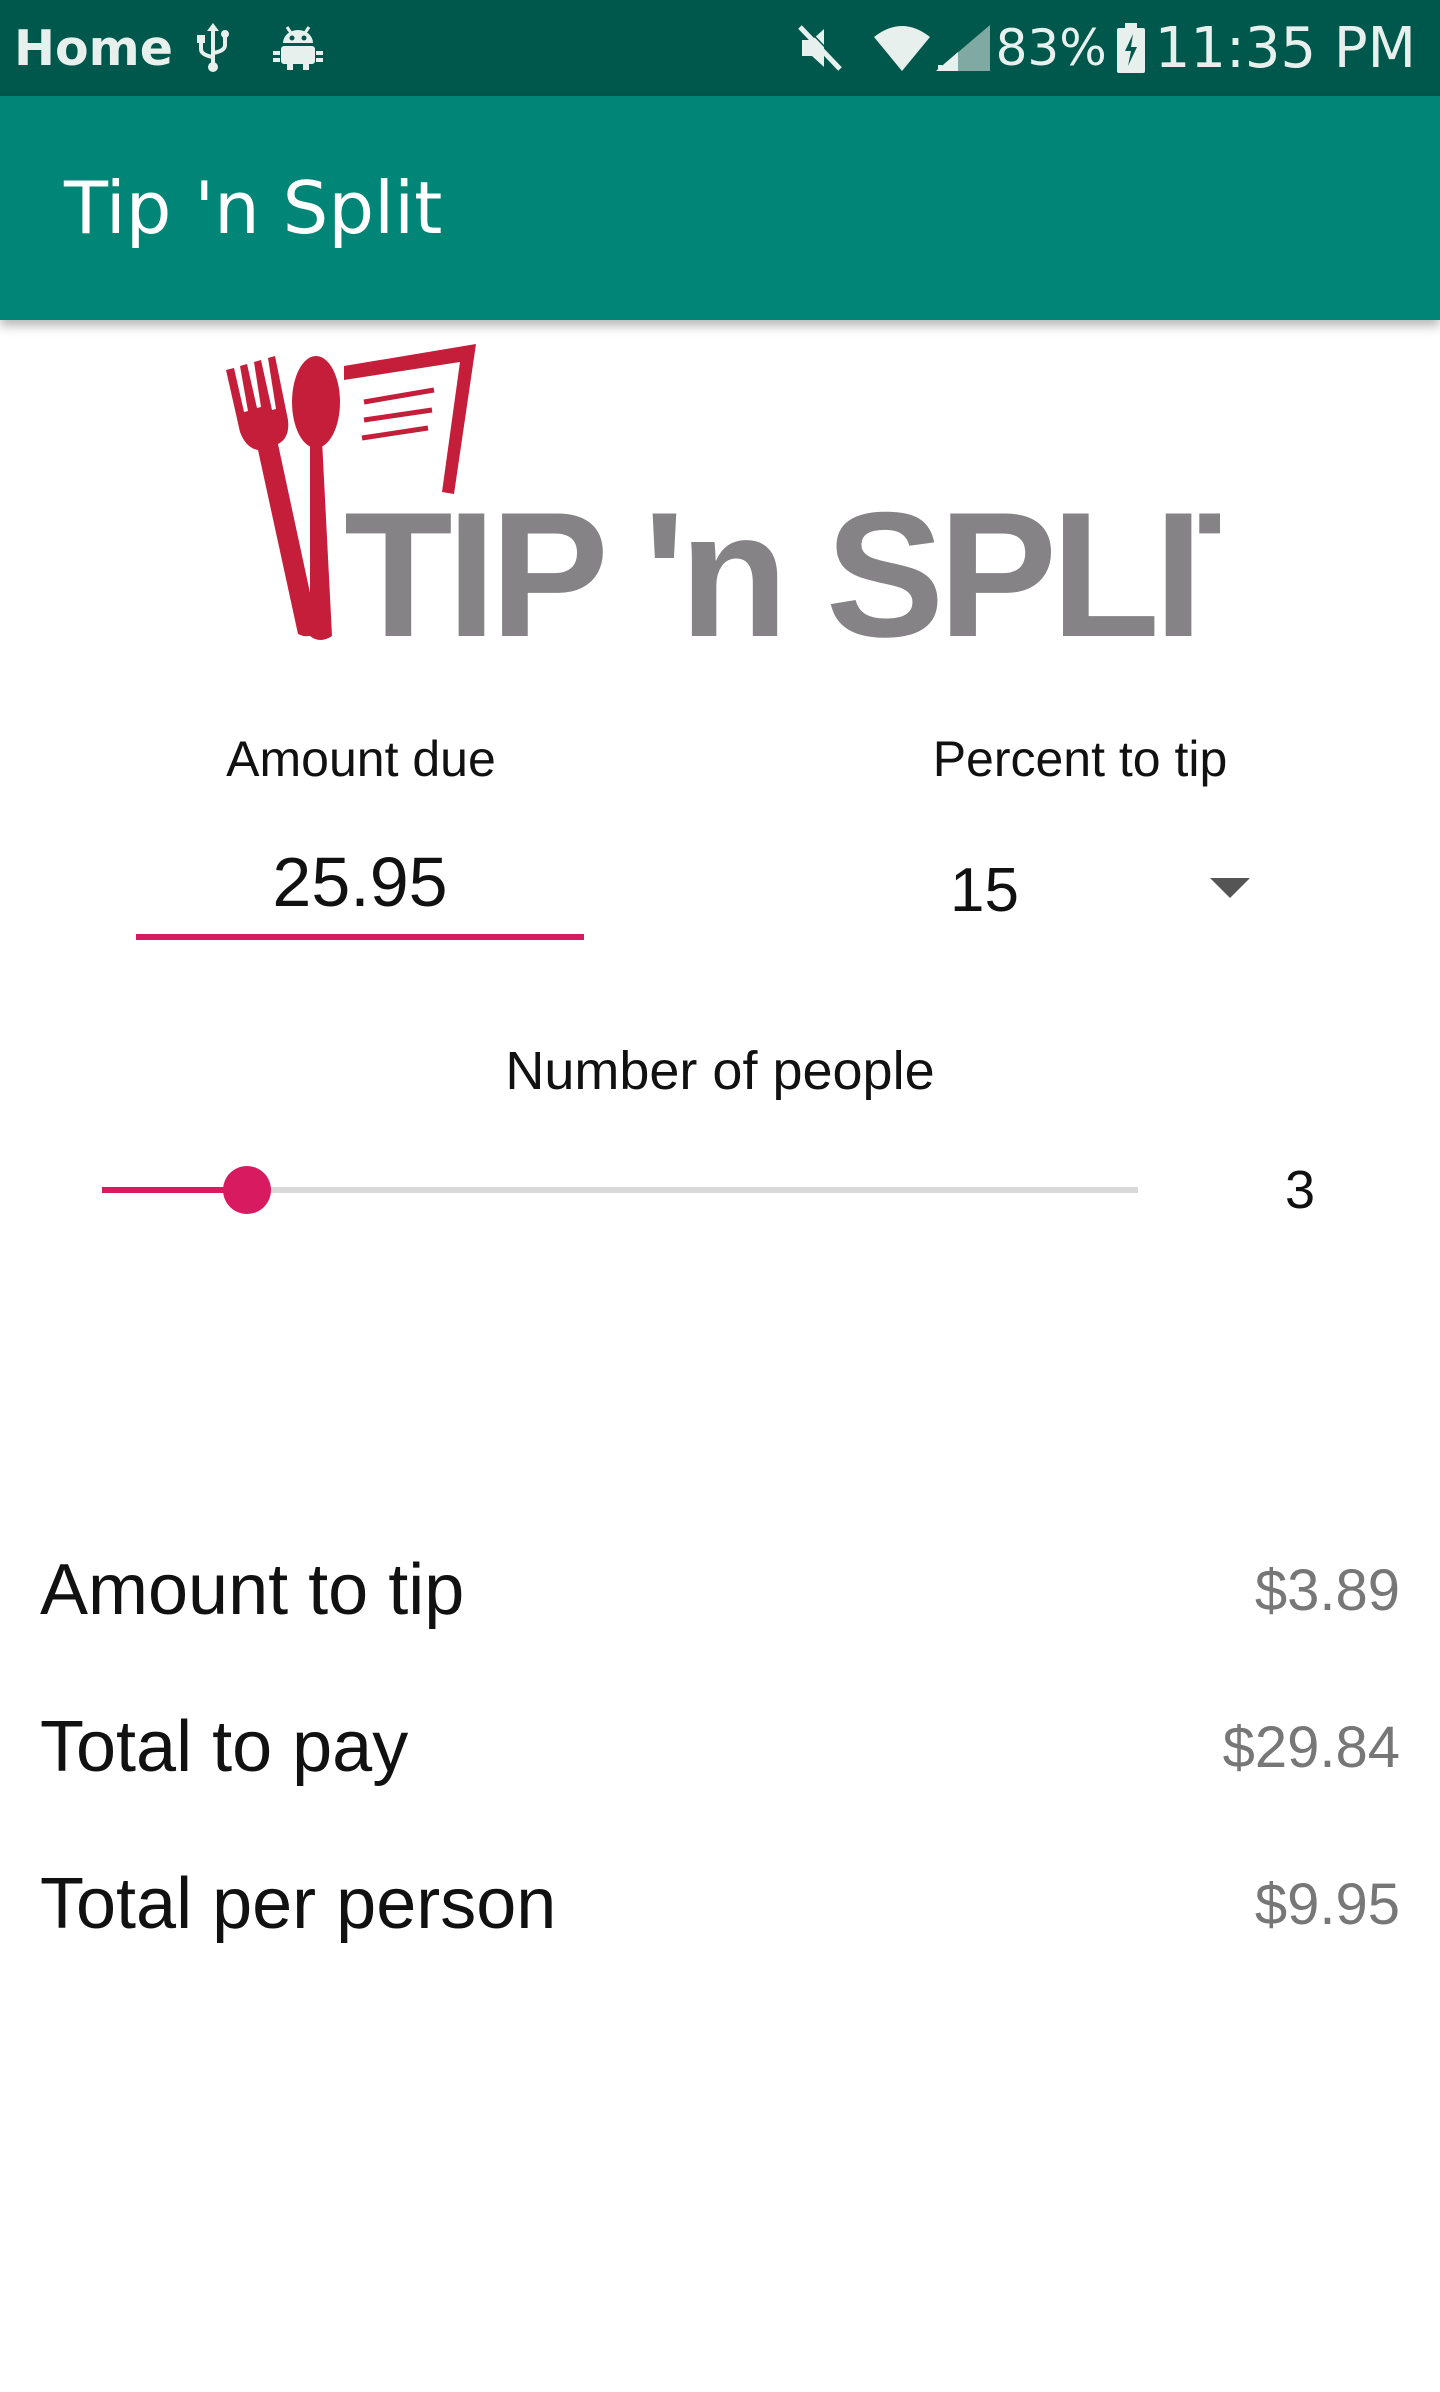 The image size is (1440, 2392). What do you see at coordinates (1327, 1590) in the screenshot?
I see `amount-to-tip-value: $3.89` at bounding box center [1327, 1590].